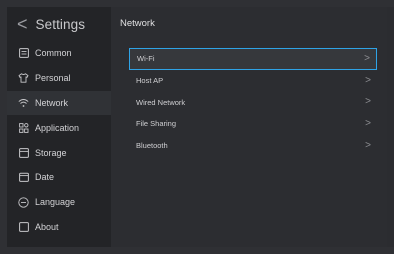 This screenshot has height=254, width=394. What do you see at coordinates (390, 127) in the screenshot?
I see `window-edge` at bounding box center [390, 127].